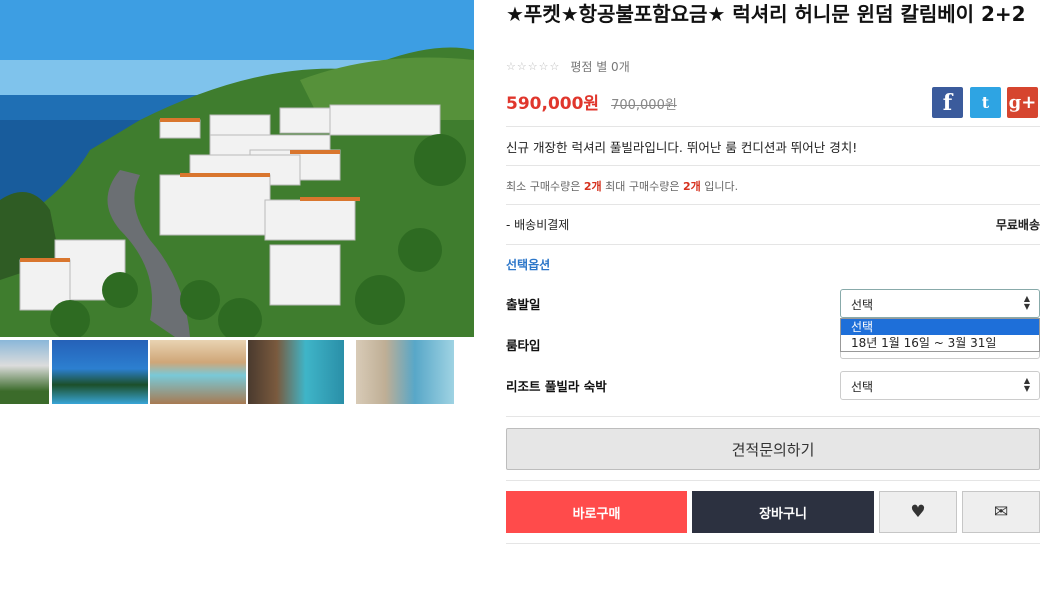  Describe the element at coordinates (553, 104) in the screenshot. I see `sale-price: 590,000원` at that location.